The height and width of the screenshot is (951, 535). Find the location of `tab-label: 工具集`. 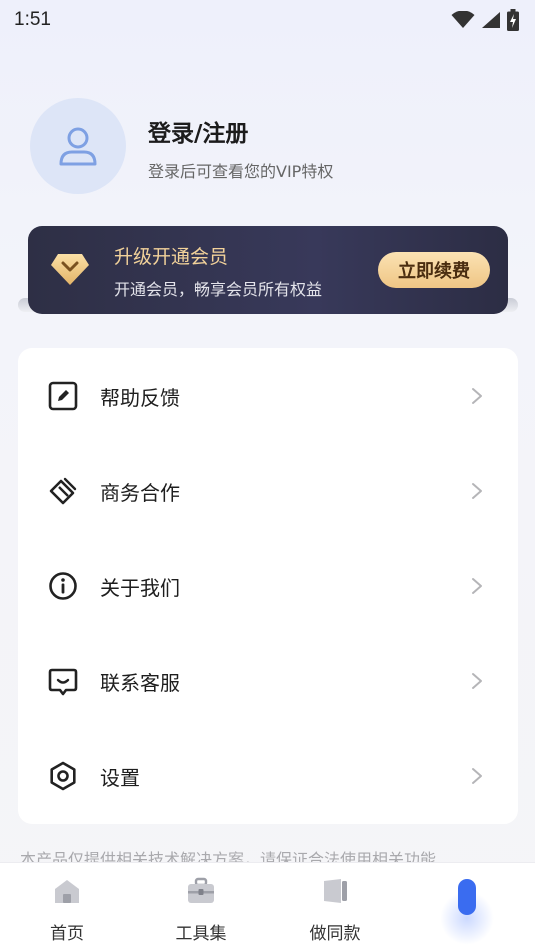

tab-label: 工具集 is located at coordinates (201, 934).